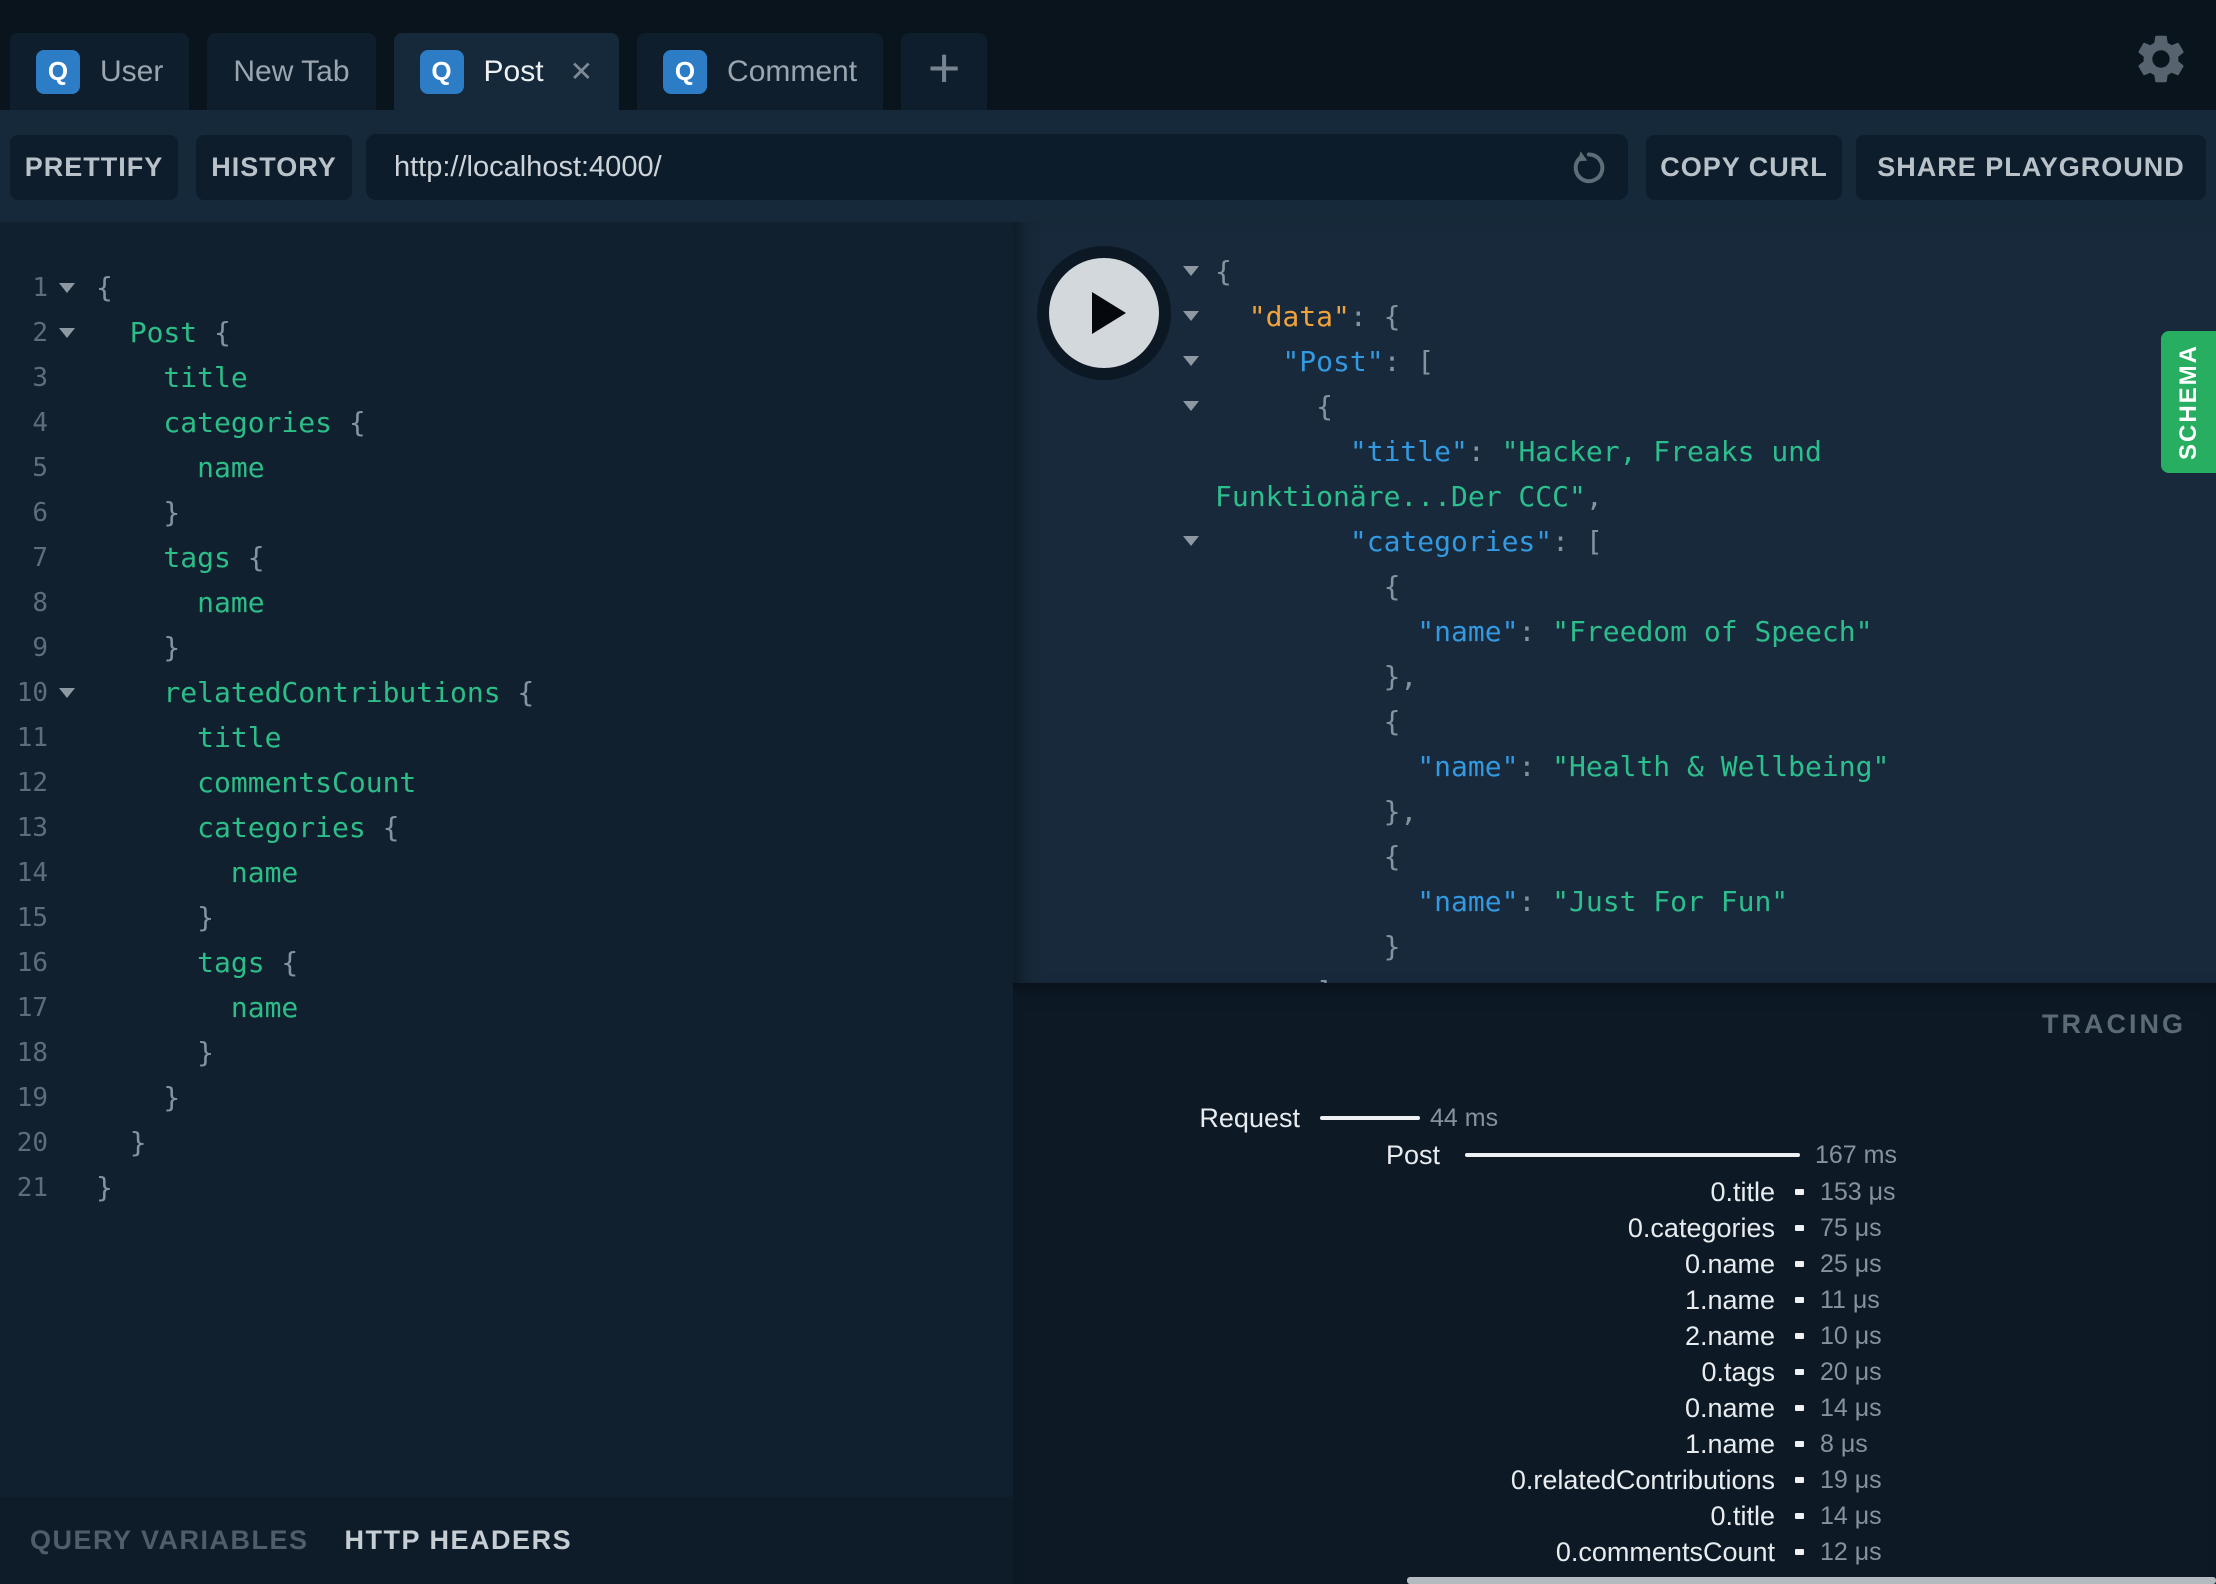 The image size is (2216, 1584). I want to click on share-playground-button: SHARE PLAYGROUND, so click(2031, 167).